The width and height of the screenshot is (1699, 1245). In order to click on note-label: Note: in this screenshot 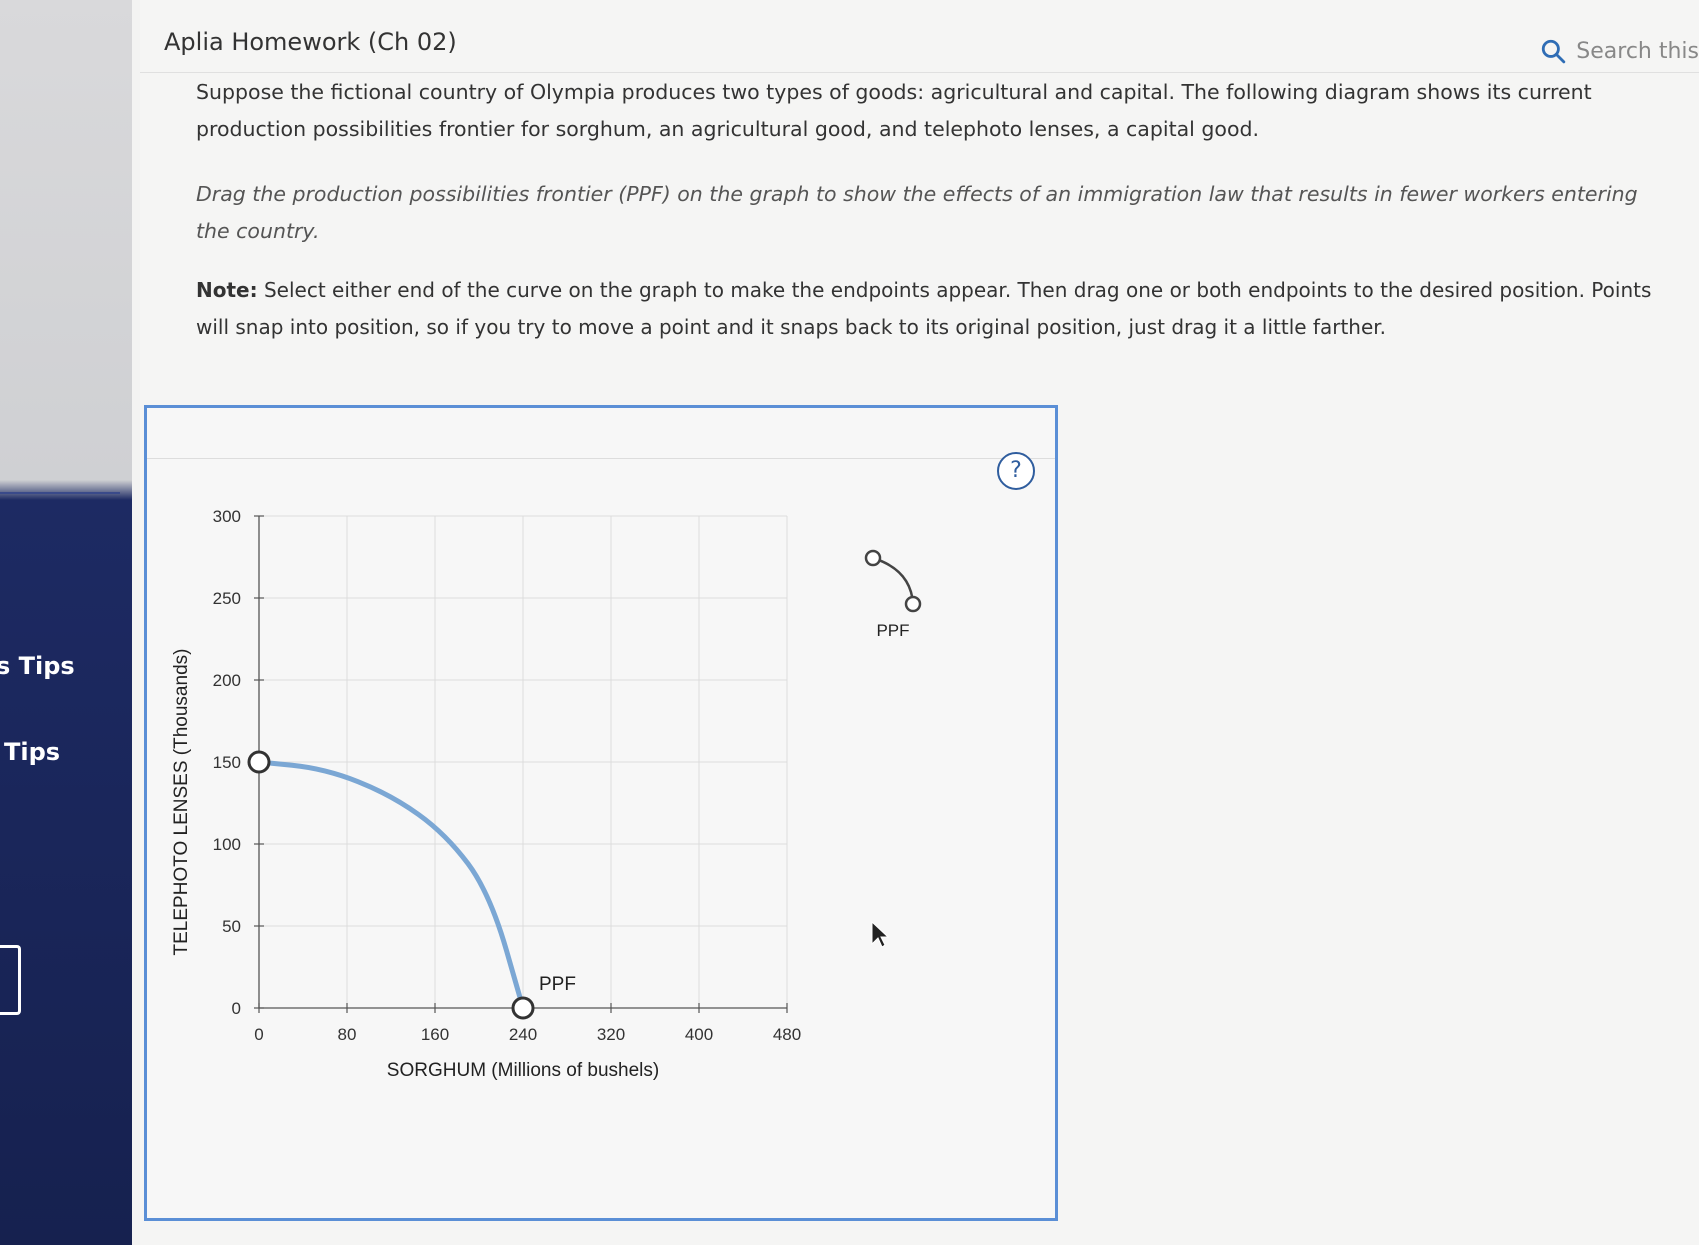, I will do `click(227, 290)`.